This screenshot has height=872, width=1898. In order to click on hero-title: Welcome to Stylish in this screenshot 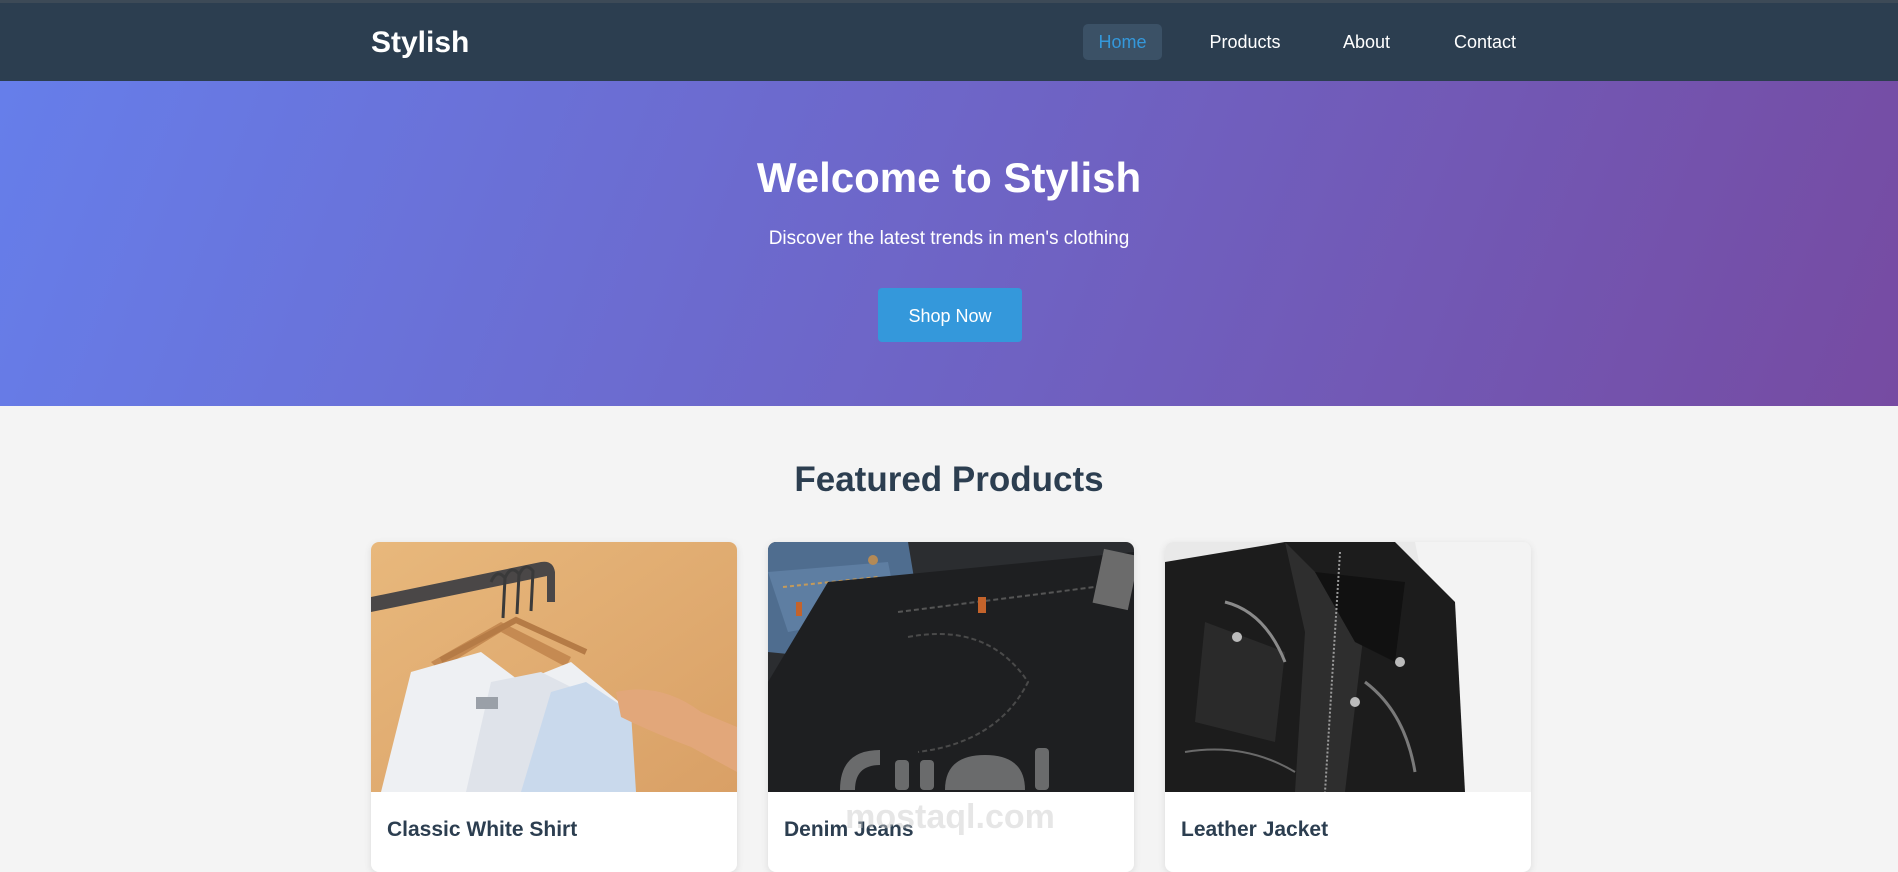, I will do `click(949, 177)`.